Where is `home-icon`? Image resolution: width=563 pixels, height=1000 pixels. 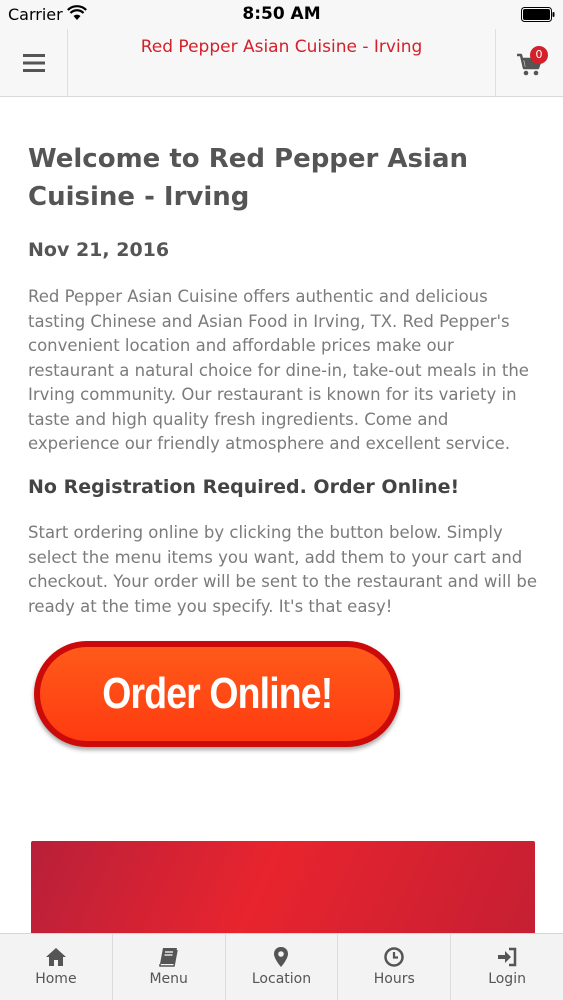 home-icon is located at coordinates (55, 957).